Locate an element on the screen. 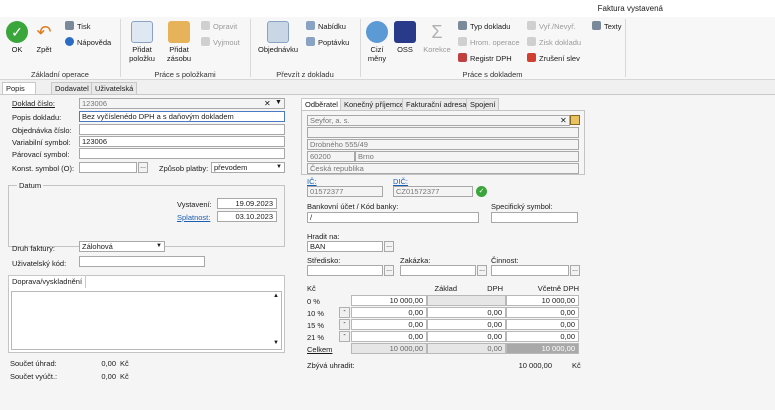  vat-vat-10: 0,00 is located at coordinates (466, 312).